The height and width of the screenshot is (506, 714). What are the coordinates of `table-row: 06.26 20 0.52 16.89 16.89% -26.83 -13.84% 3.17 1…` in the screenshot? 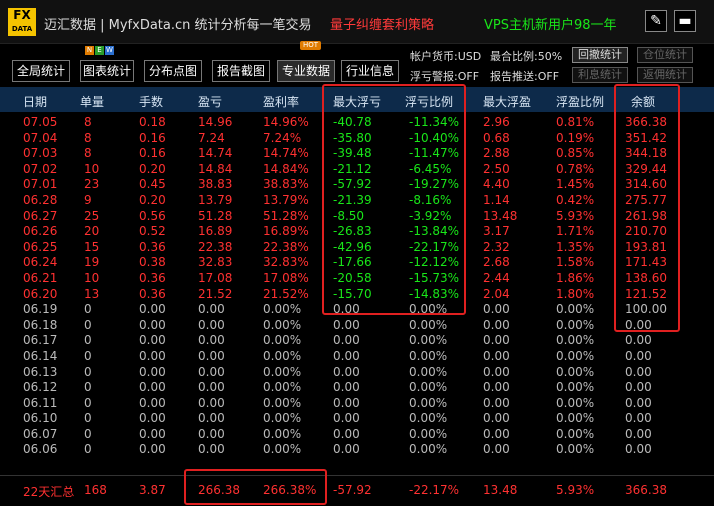 It's located at (357, 232).